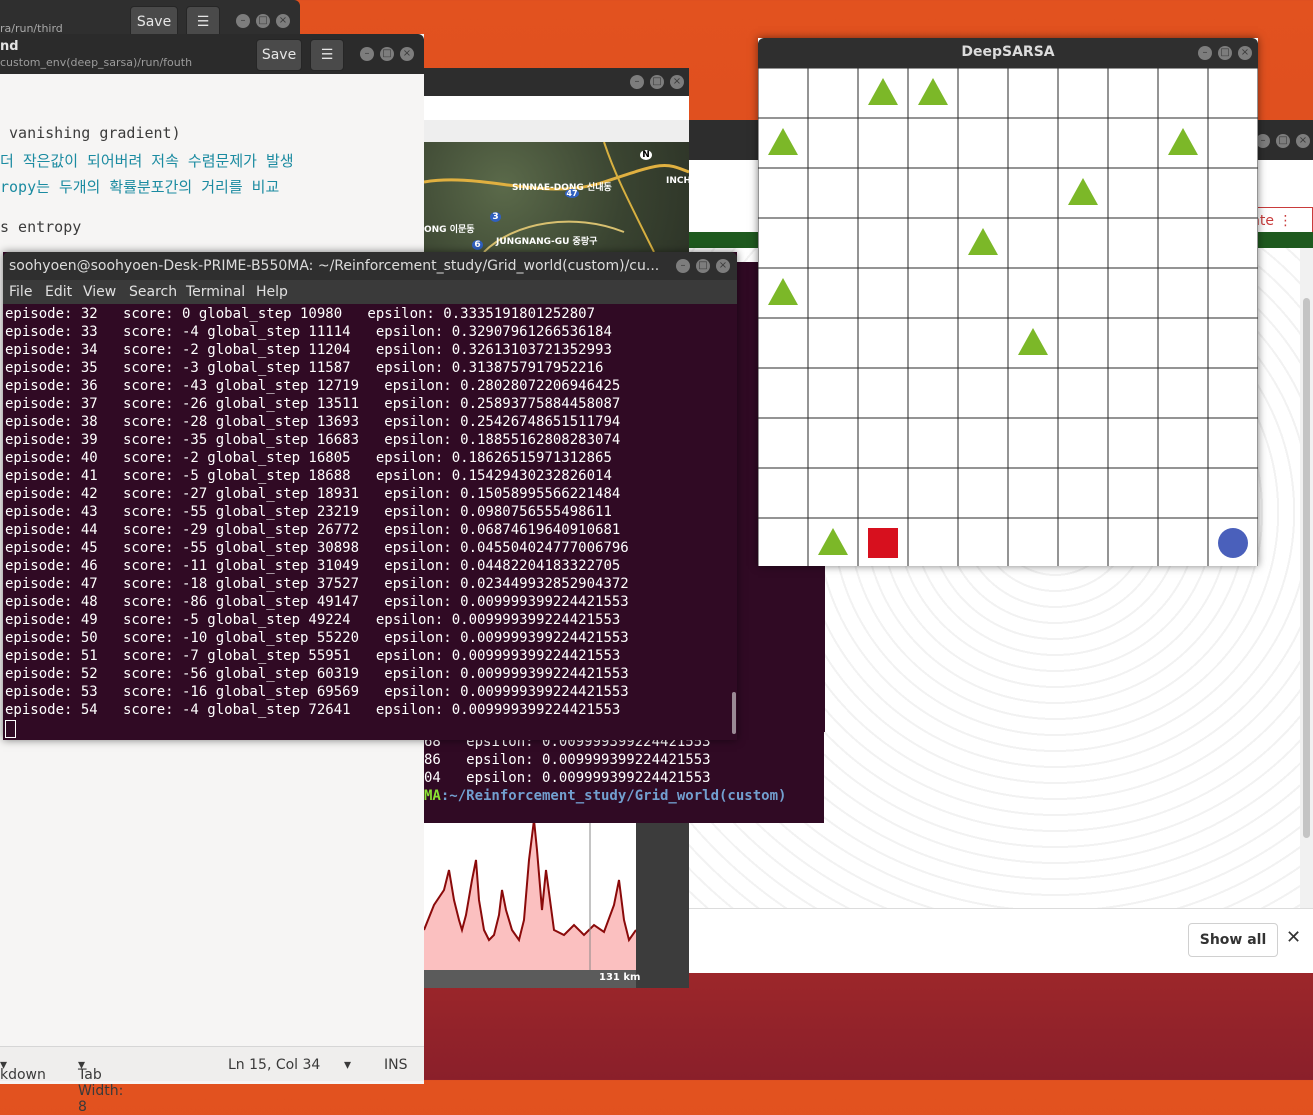 Image resolution: width=1313 pixels, height=1115 pixels. What do you see at coordinates (562, 188) in the screenshot?
I see `map-label: SINNAE-DONG 신내동` at bounding box center [562, 188].